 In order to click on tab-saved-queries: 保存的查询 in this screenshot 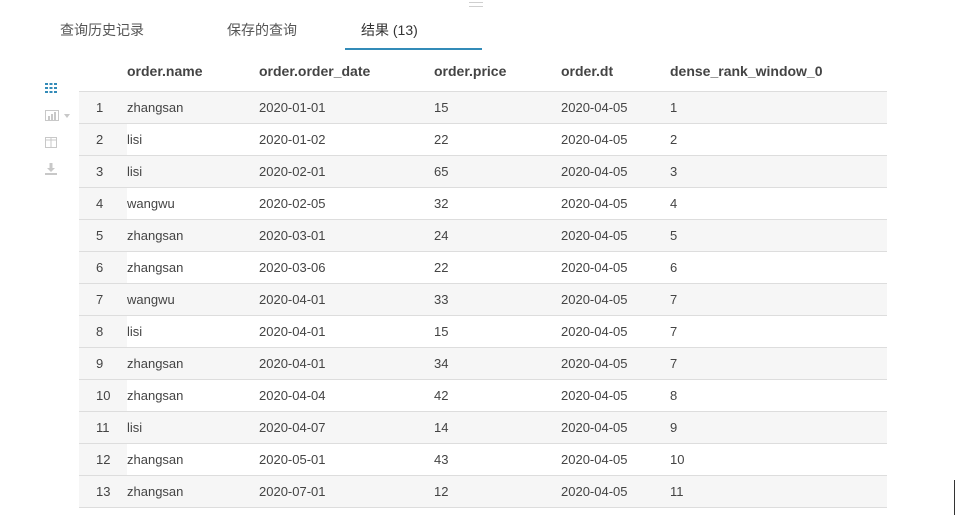, I will do `click(262, 35)`.